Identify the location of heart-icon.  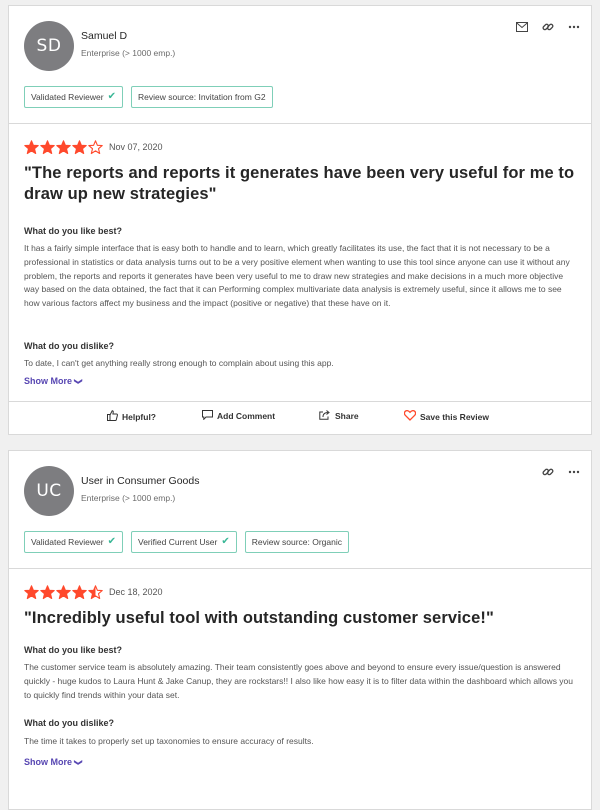
(410, 416).